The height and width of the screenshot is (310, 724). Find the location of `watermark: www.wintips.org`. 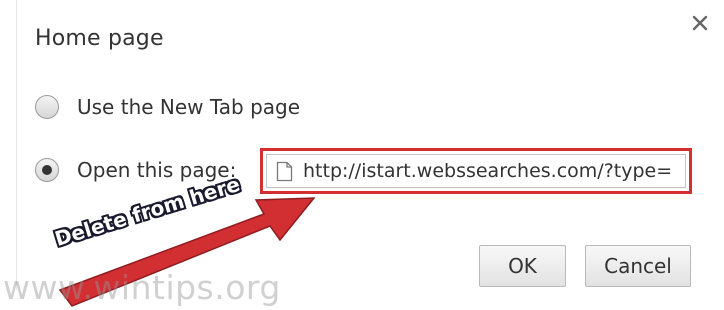

watermark: www.wintips.org is located at coordinates (142, 287).